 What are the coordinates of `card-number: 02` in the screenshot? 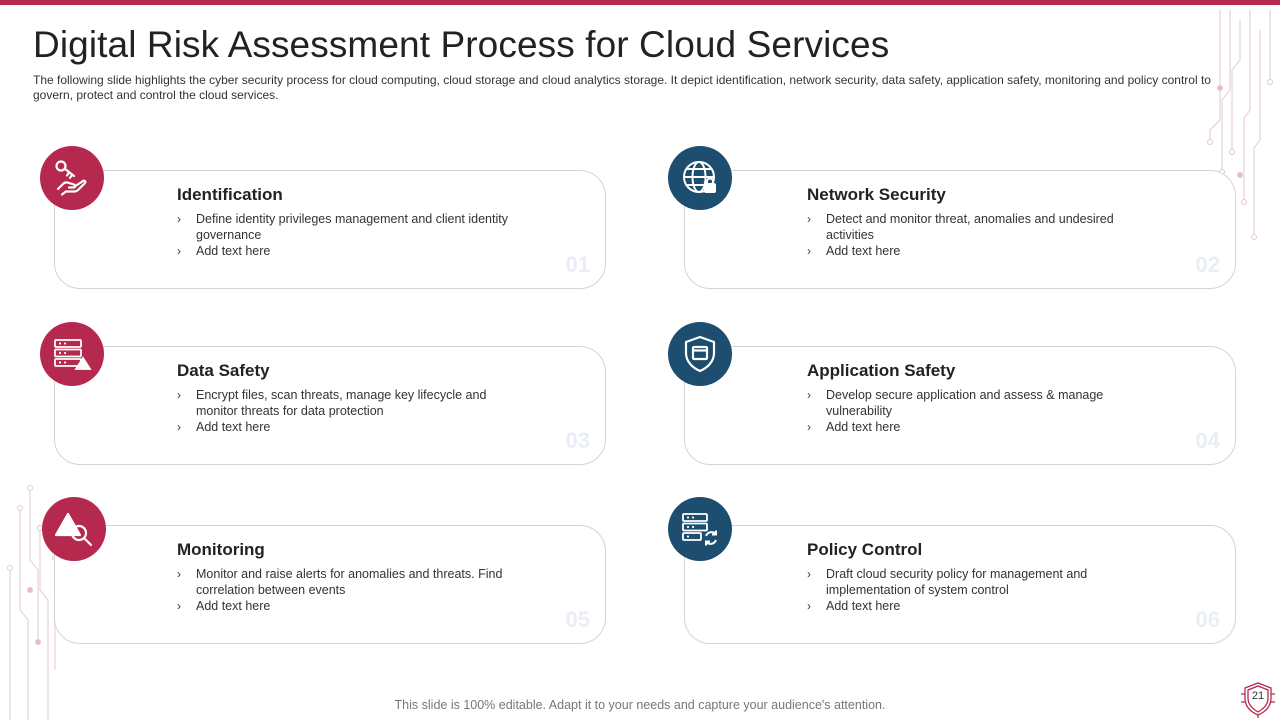 It's located at (1207, 264).